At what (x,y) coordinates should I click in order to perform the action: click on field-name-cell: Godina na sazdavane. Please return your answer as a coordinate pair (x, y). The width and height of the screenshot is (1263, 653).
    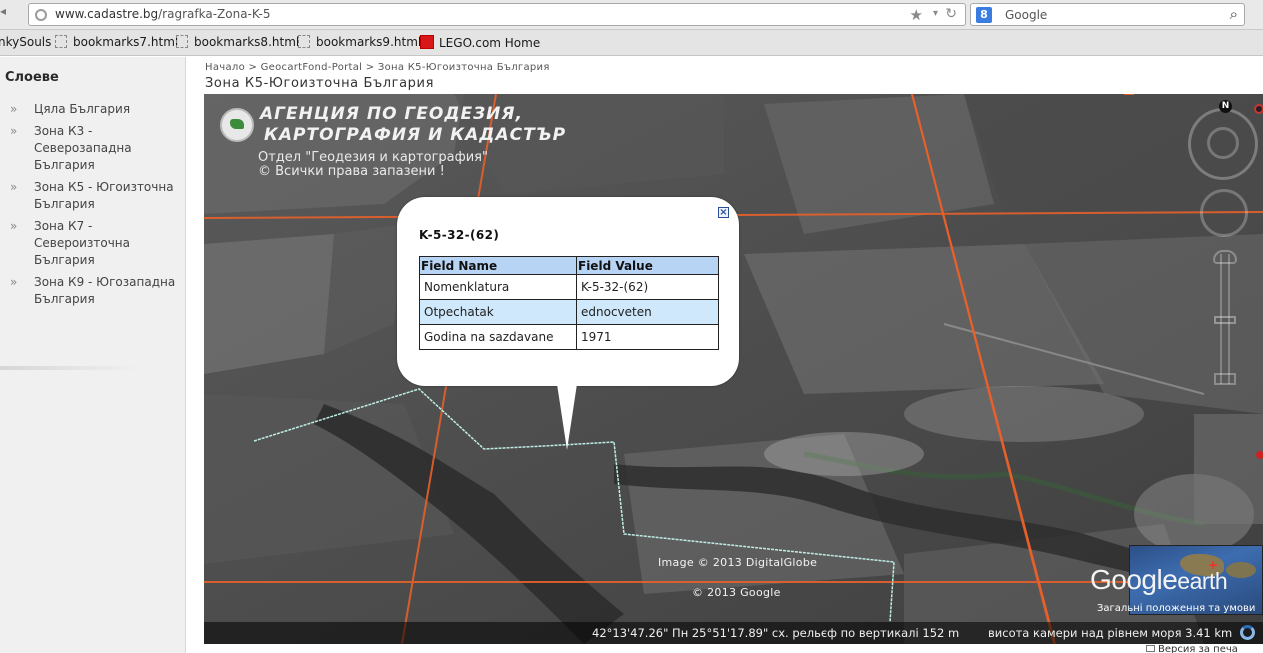
    Looking at the image, I should click on (498, 337).